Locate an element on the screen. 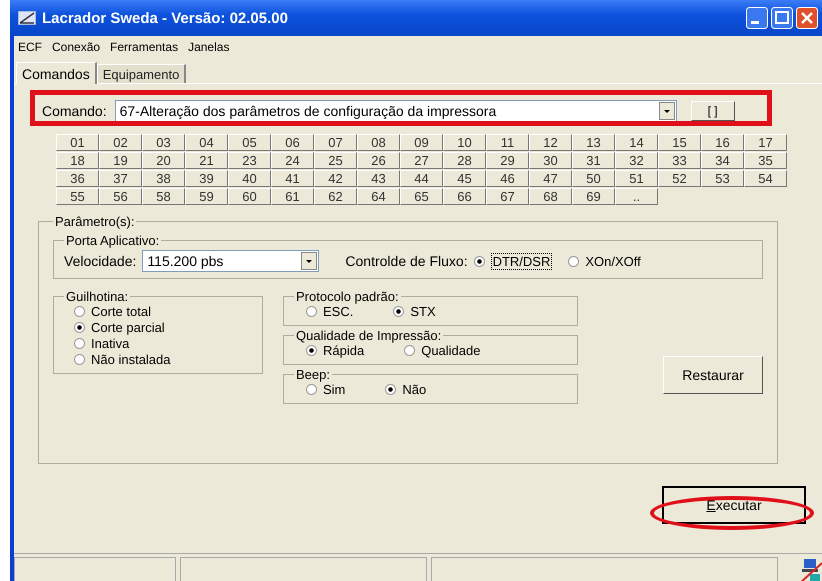 Image resolution: width=822 pixels, height=581 pixels. command-number-button: 09 is located at coordinates (421, 142).